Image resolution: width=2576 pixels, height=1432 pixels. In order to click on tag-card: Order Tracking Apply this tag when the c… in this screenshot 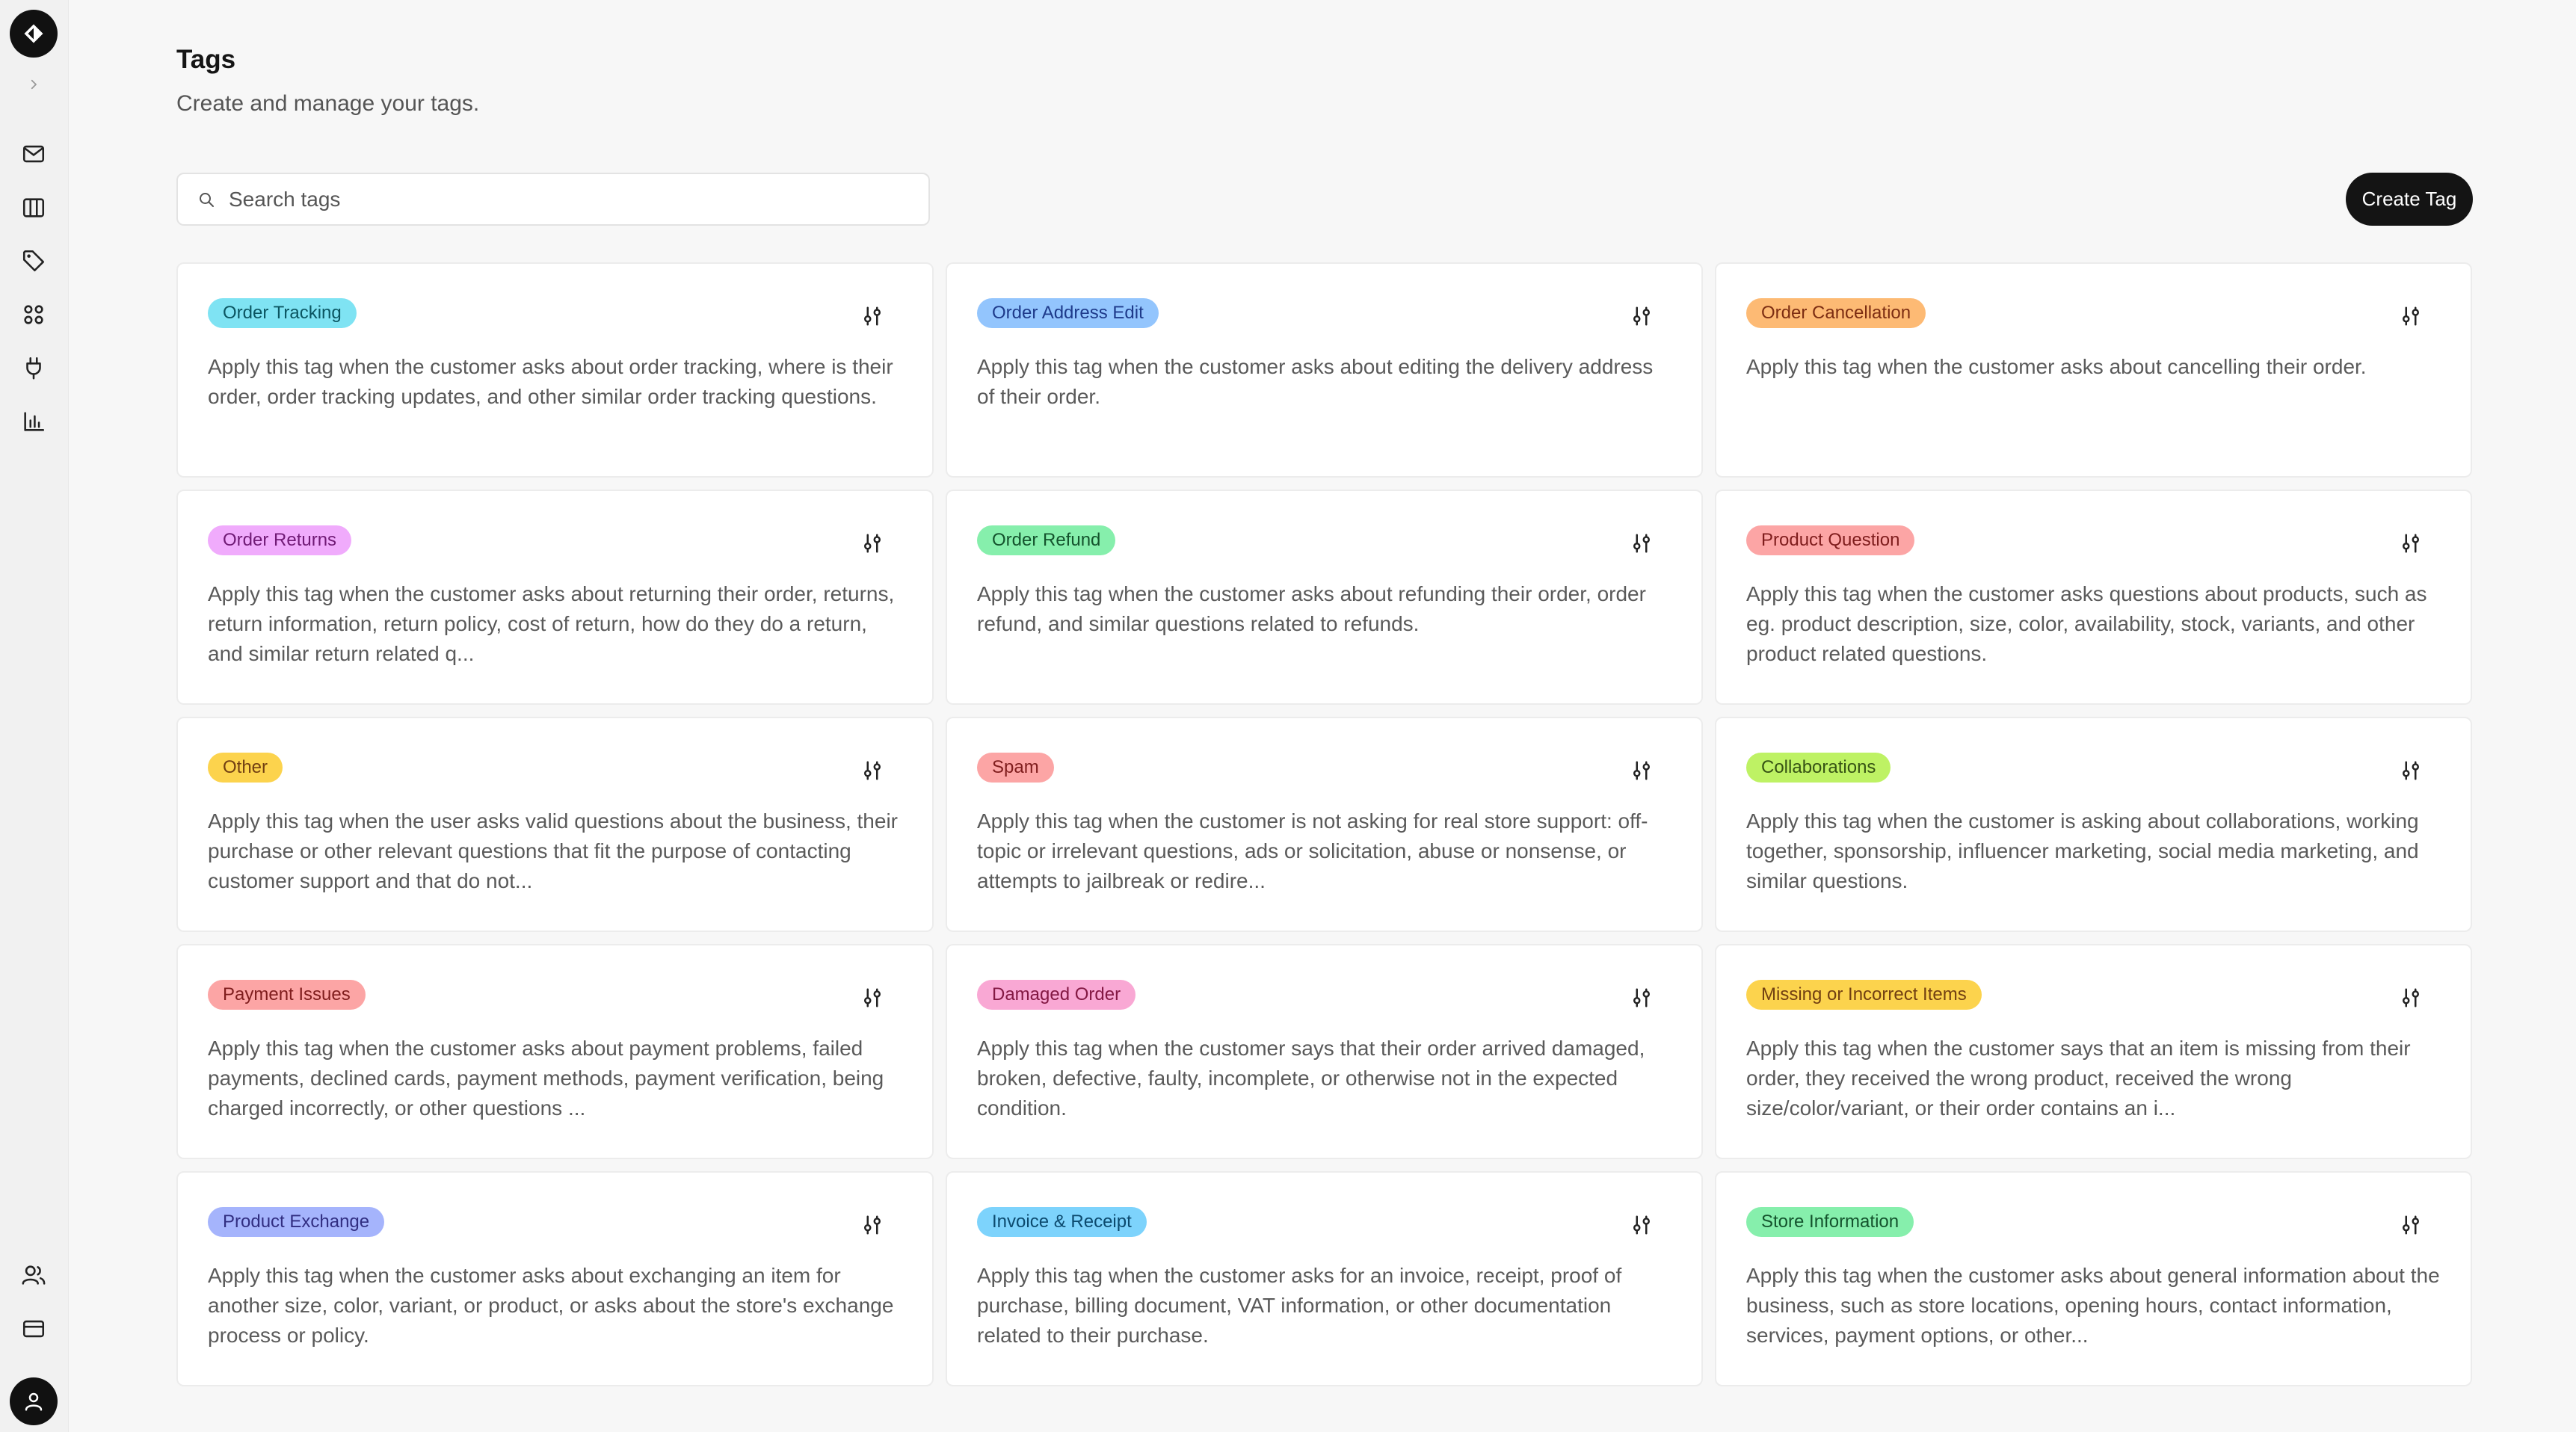, I will do `click(555, 370)`.